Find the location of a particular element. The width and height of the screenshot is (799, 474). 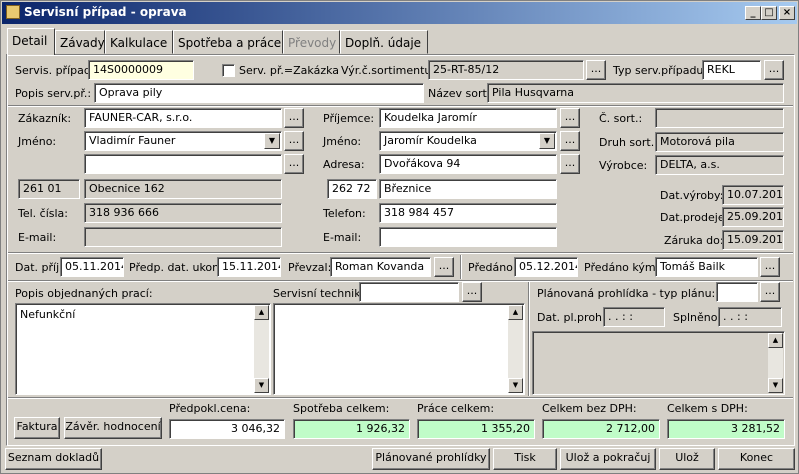

save-button: Ulož is located at coordinates (687, 459).